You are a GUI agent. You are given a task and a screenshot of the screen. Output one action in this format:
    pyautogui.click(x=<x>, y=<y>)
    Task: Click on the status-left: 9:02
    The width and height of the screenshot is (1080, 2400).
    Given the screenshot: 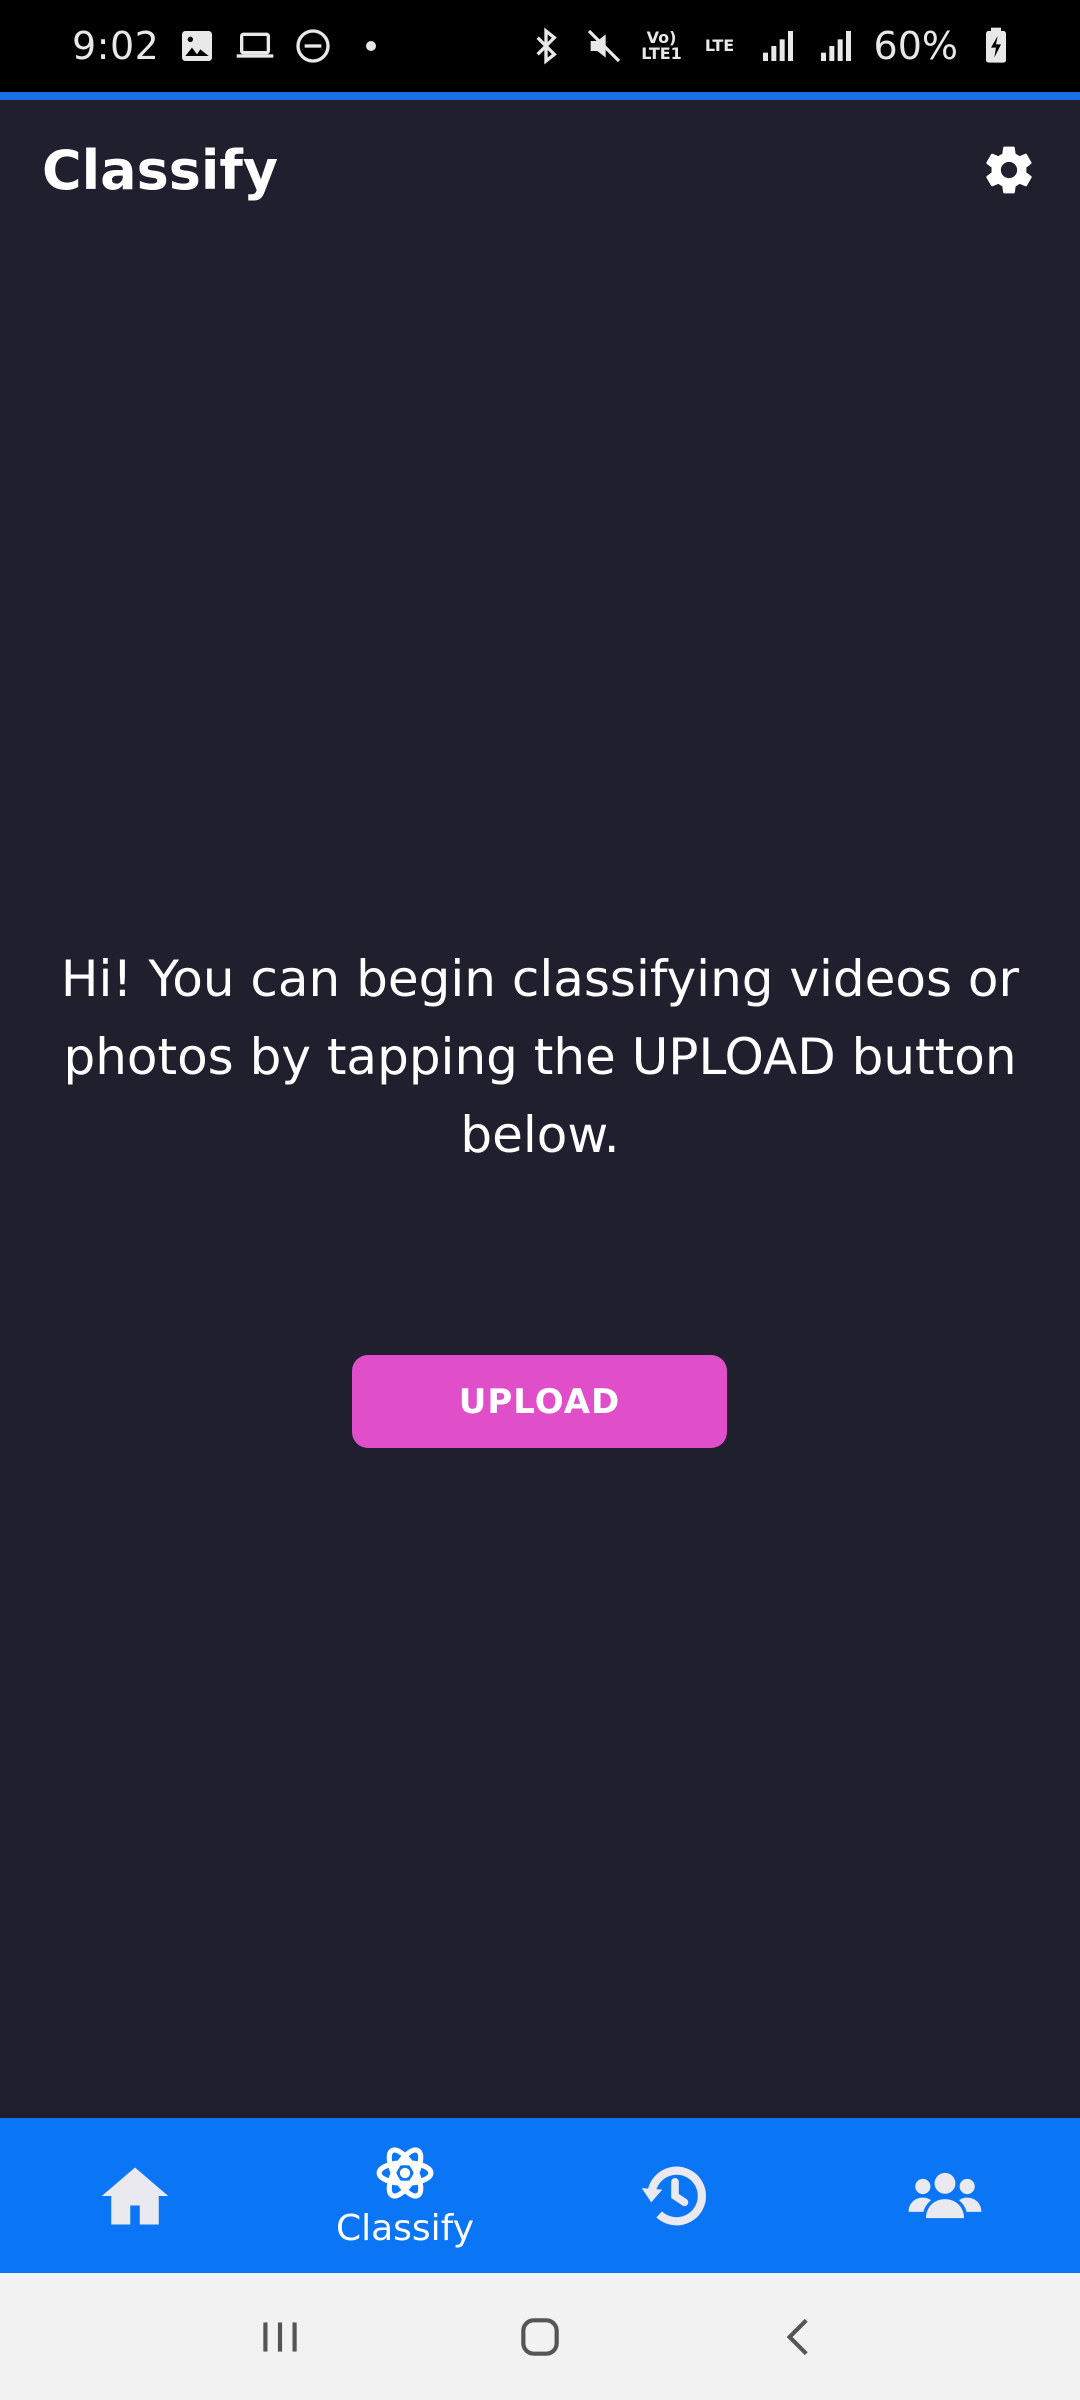 What is the action you would take?
    pyautogui.click(x=231, y=46)
    